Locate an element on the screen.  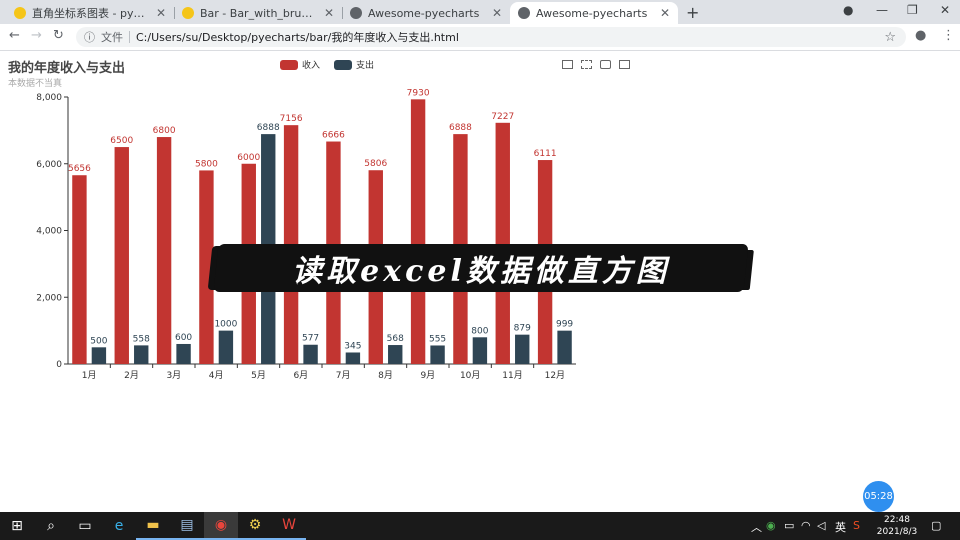
x-tick-label: 12月 is located at coordinates (555, 375).